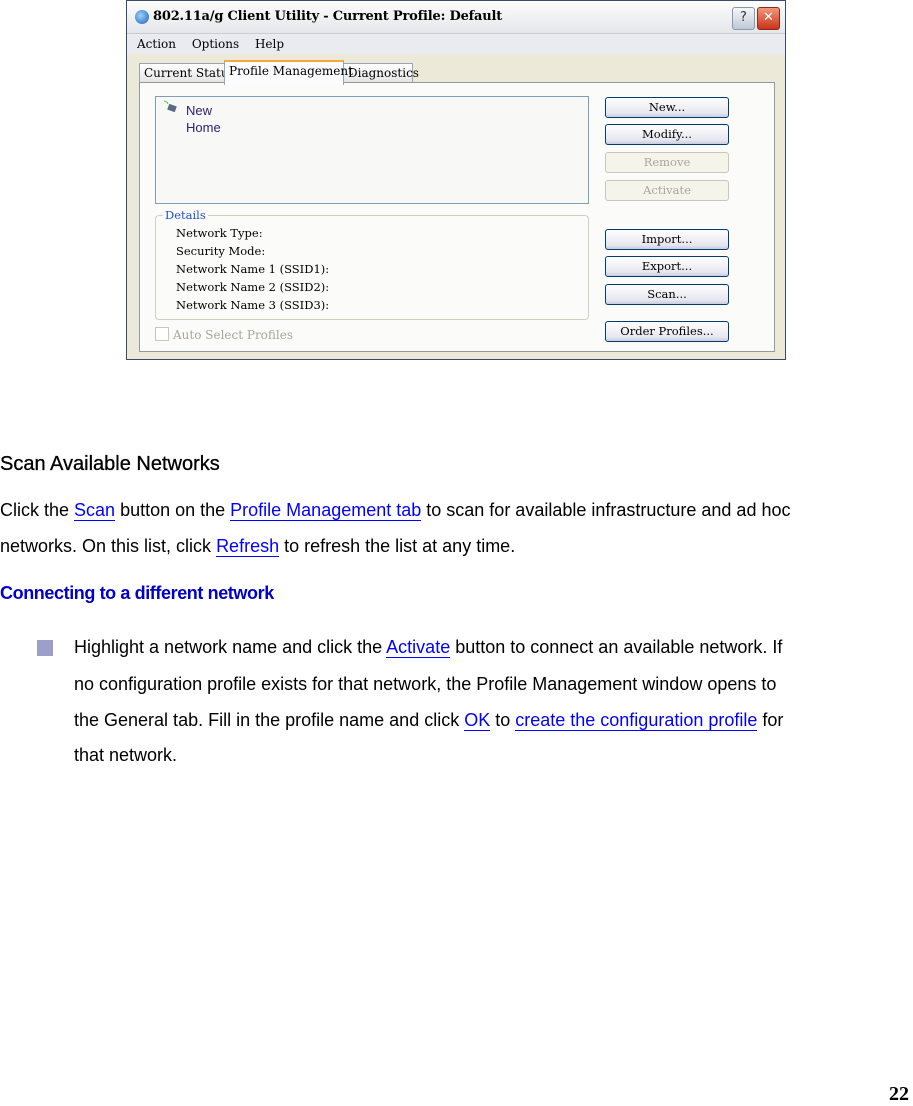 Image resolution: width=913 pixels, height=1106 pixels. I want to click on ssid1-label: Network Name 1 (SSID1):, so click(253, 269).